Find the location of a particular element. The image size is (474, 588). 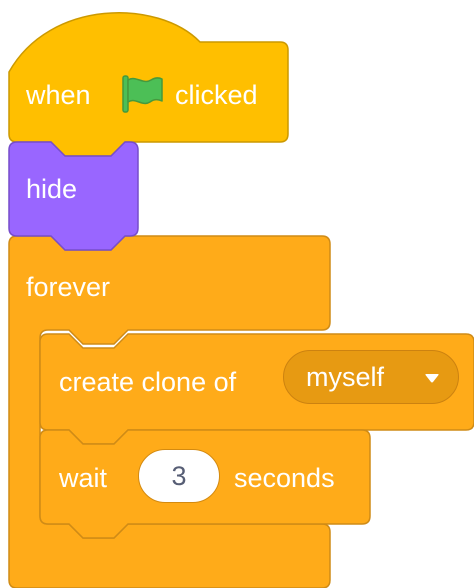

hide-label: hide is located at coordinates (52, 189).